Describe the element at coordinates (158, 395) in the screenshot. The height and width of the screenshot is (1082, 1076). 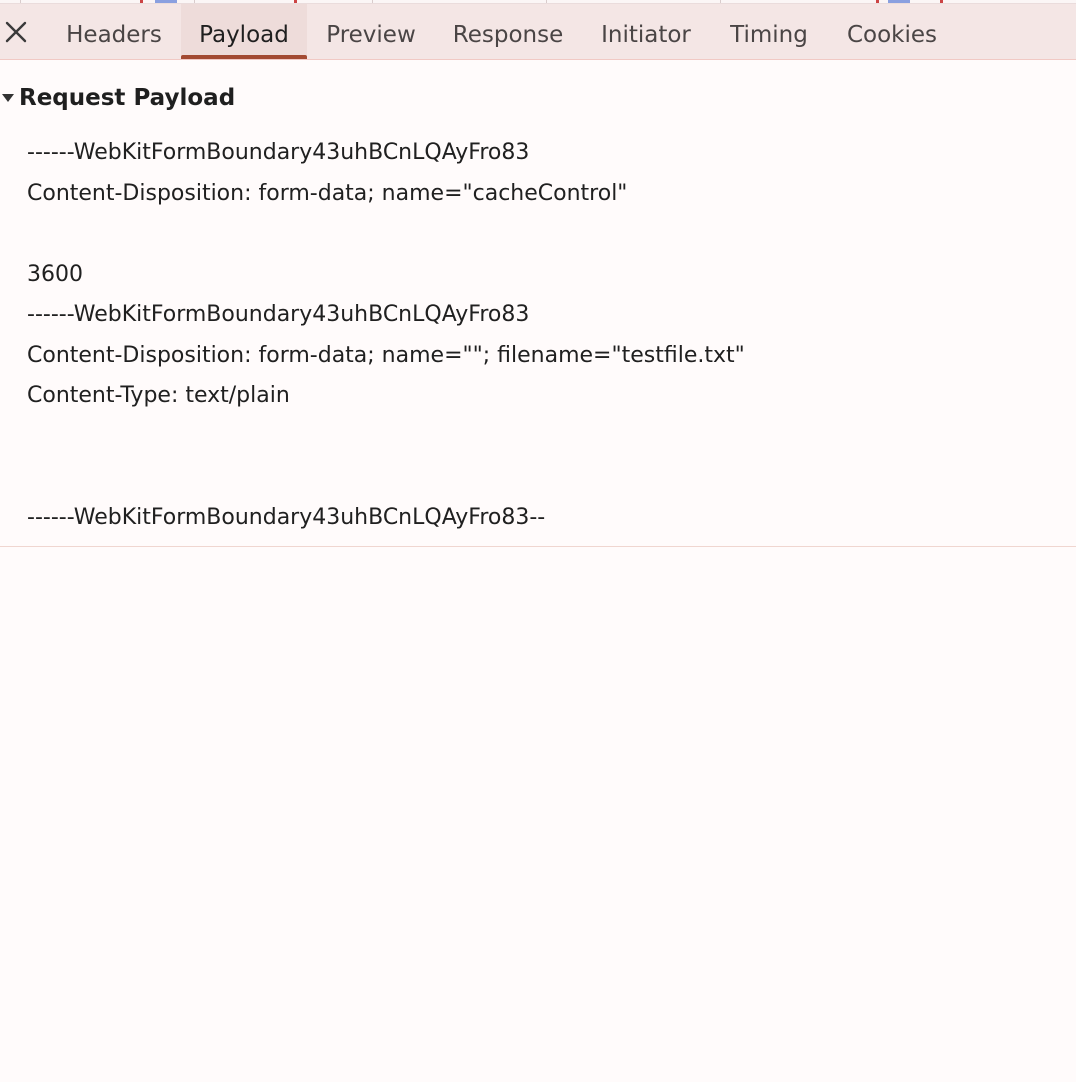
I see `payload-line: Content-Type: text/plain` at that location.